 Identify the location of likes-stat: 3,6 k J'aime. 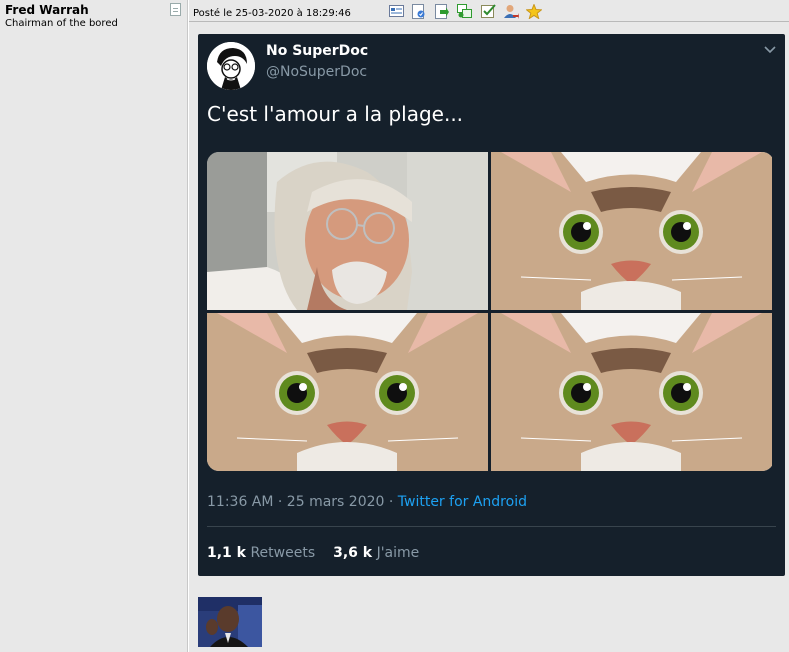
(376, 553).